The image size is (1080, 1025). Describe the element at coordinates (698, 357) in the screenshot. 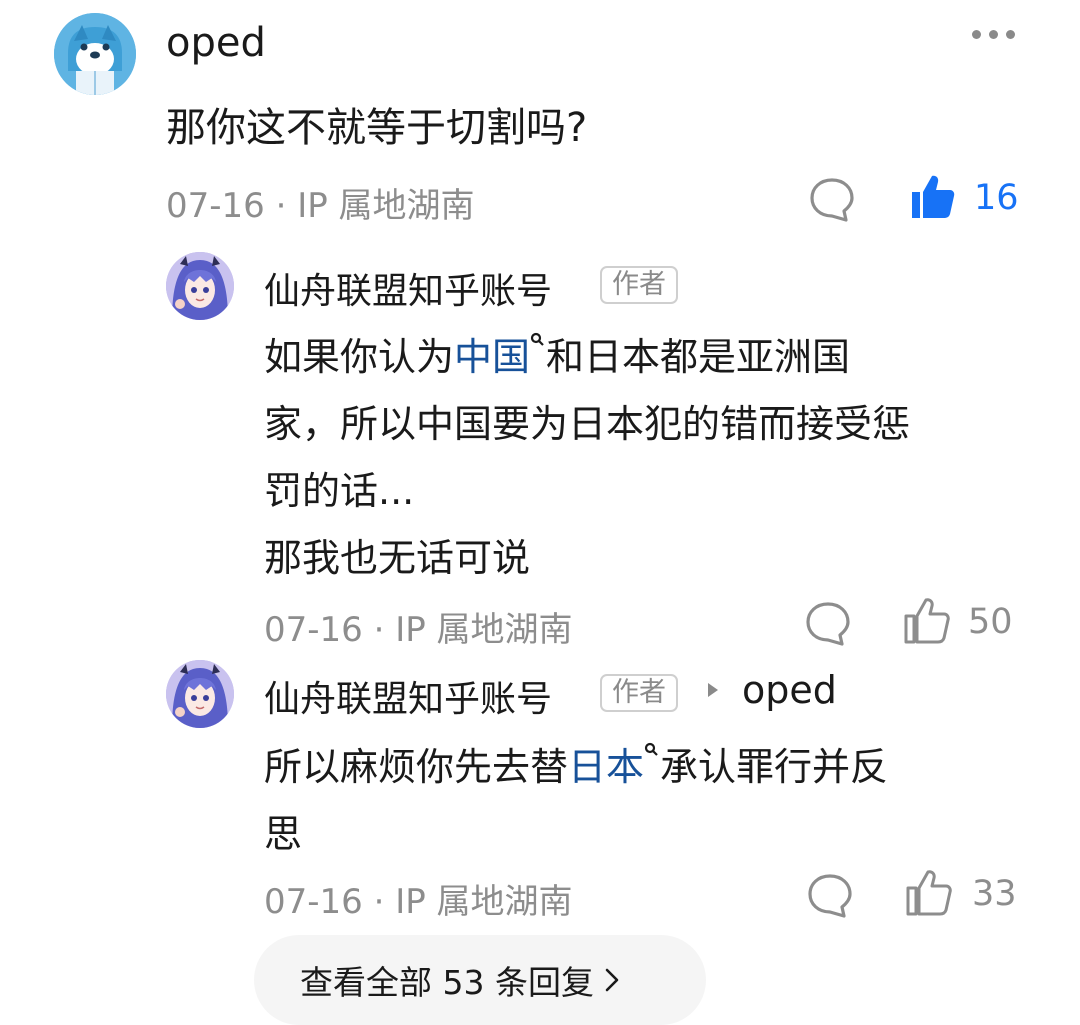

I see `text-segment: 和日本都是亚洲国` at that location.